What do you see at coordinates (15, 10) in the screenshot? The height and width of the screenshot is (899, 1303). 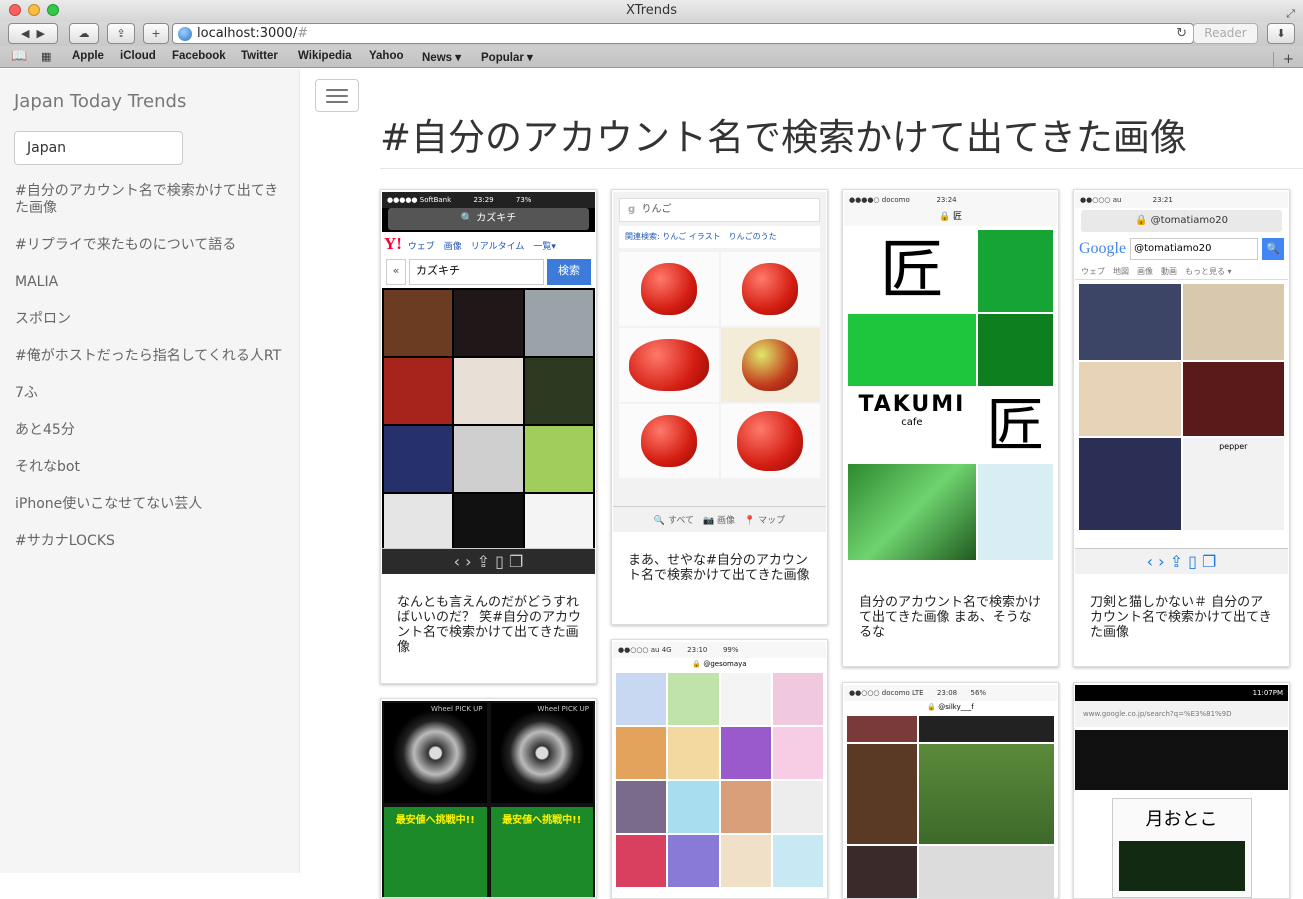 I see `close-window-button` at bounding box center [15, 10].